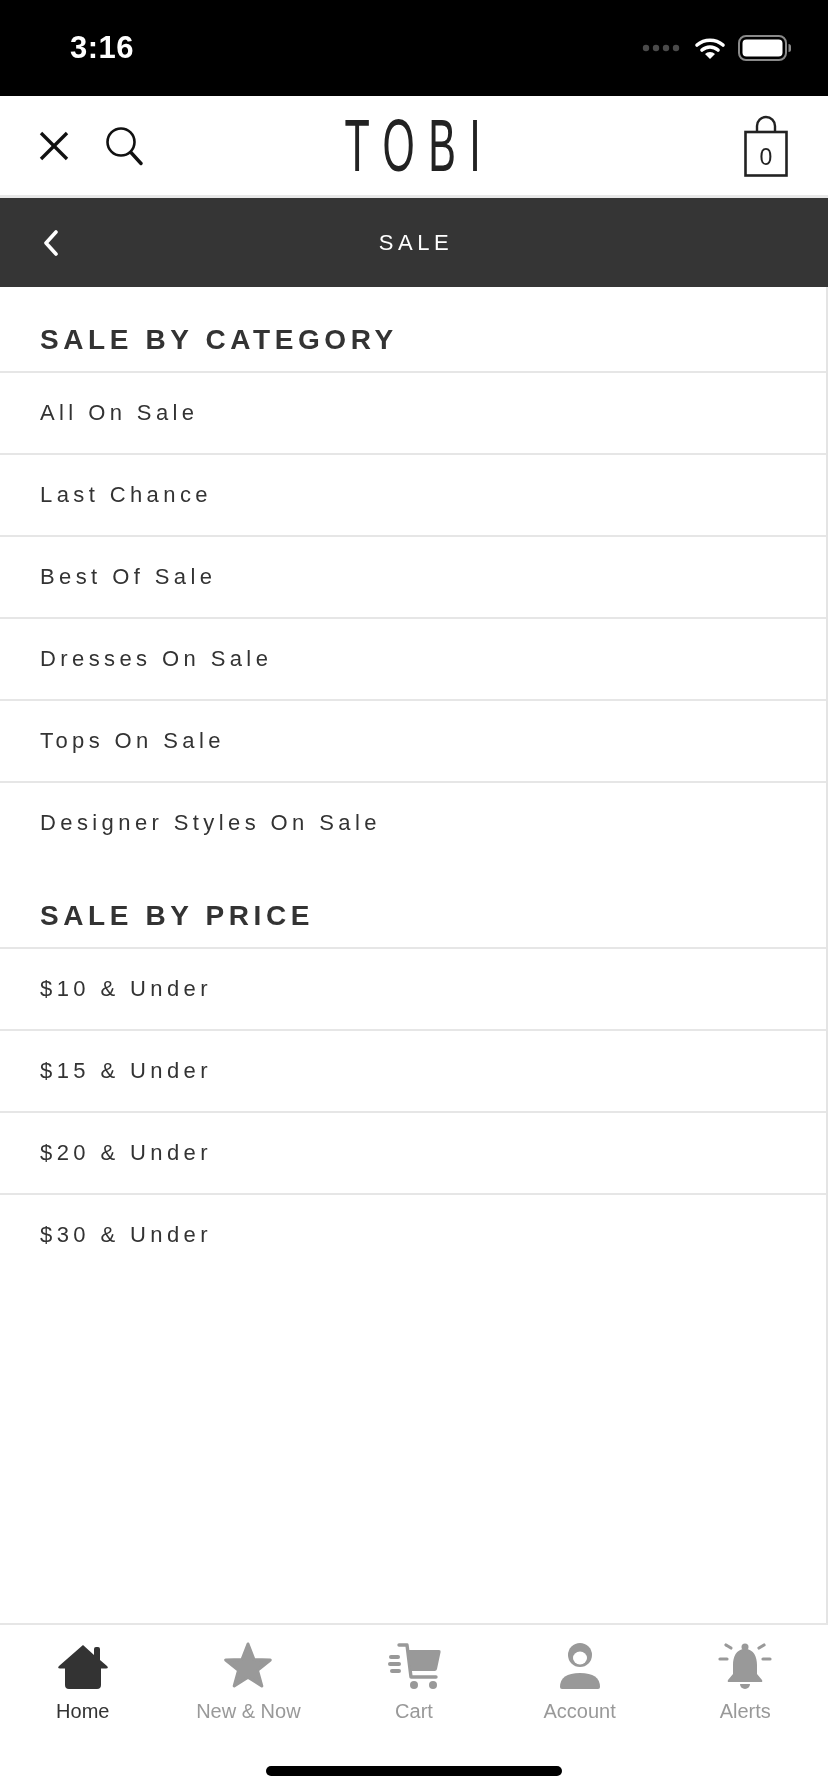  Describe the element at coordinates (413, 1072) in the screenshot. I see `menu-item: $15 & Under` at that location.